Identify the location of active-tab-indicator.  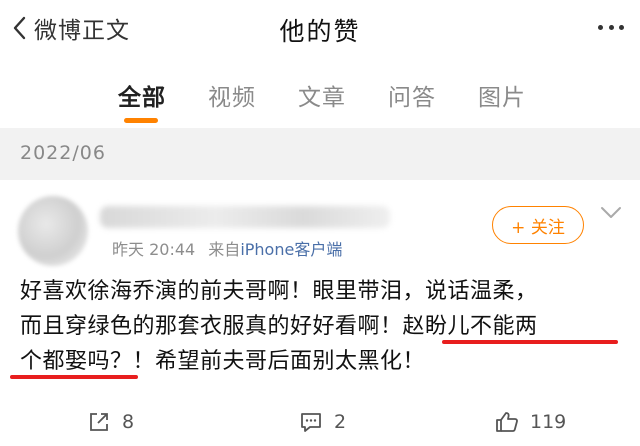
(141, 120).